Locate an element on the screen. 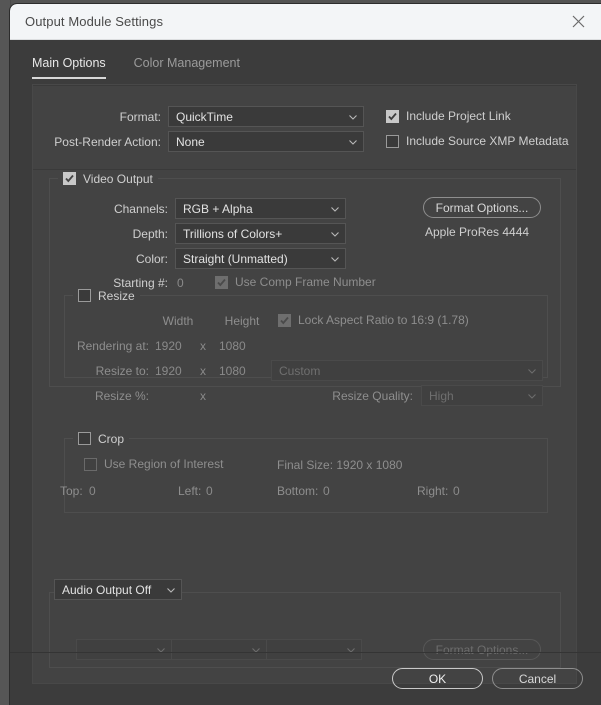  include-project-link-checkbox is located at coordinates (392, 116).